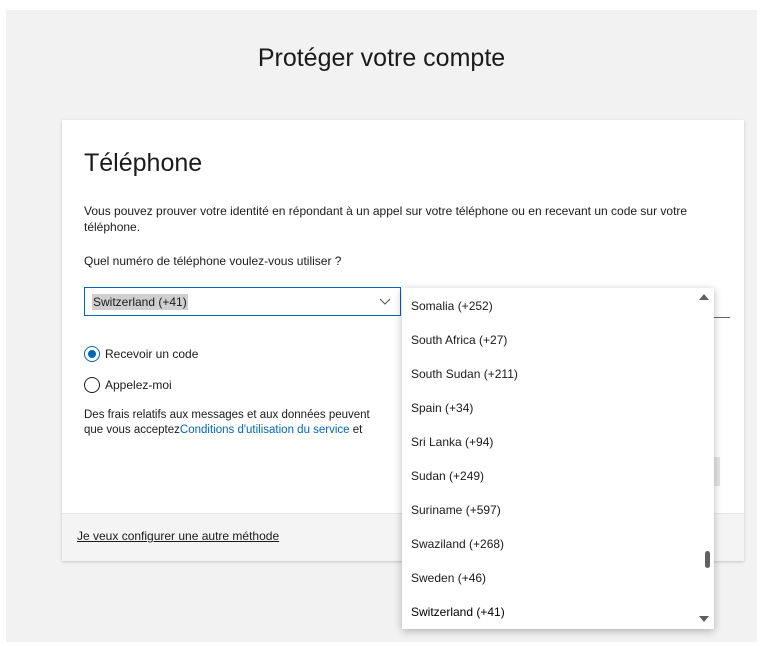  I want to click on country-option: Suriname (+597), so click(456, 510).